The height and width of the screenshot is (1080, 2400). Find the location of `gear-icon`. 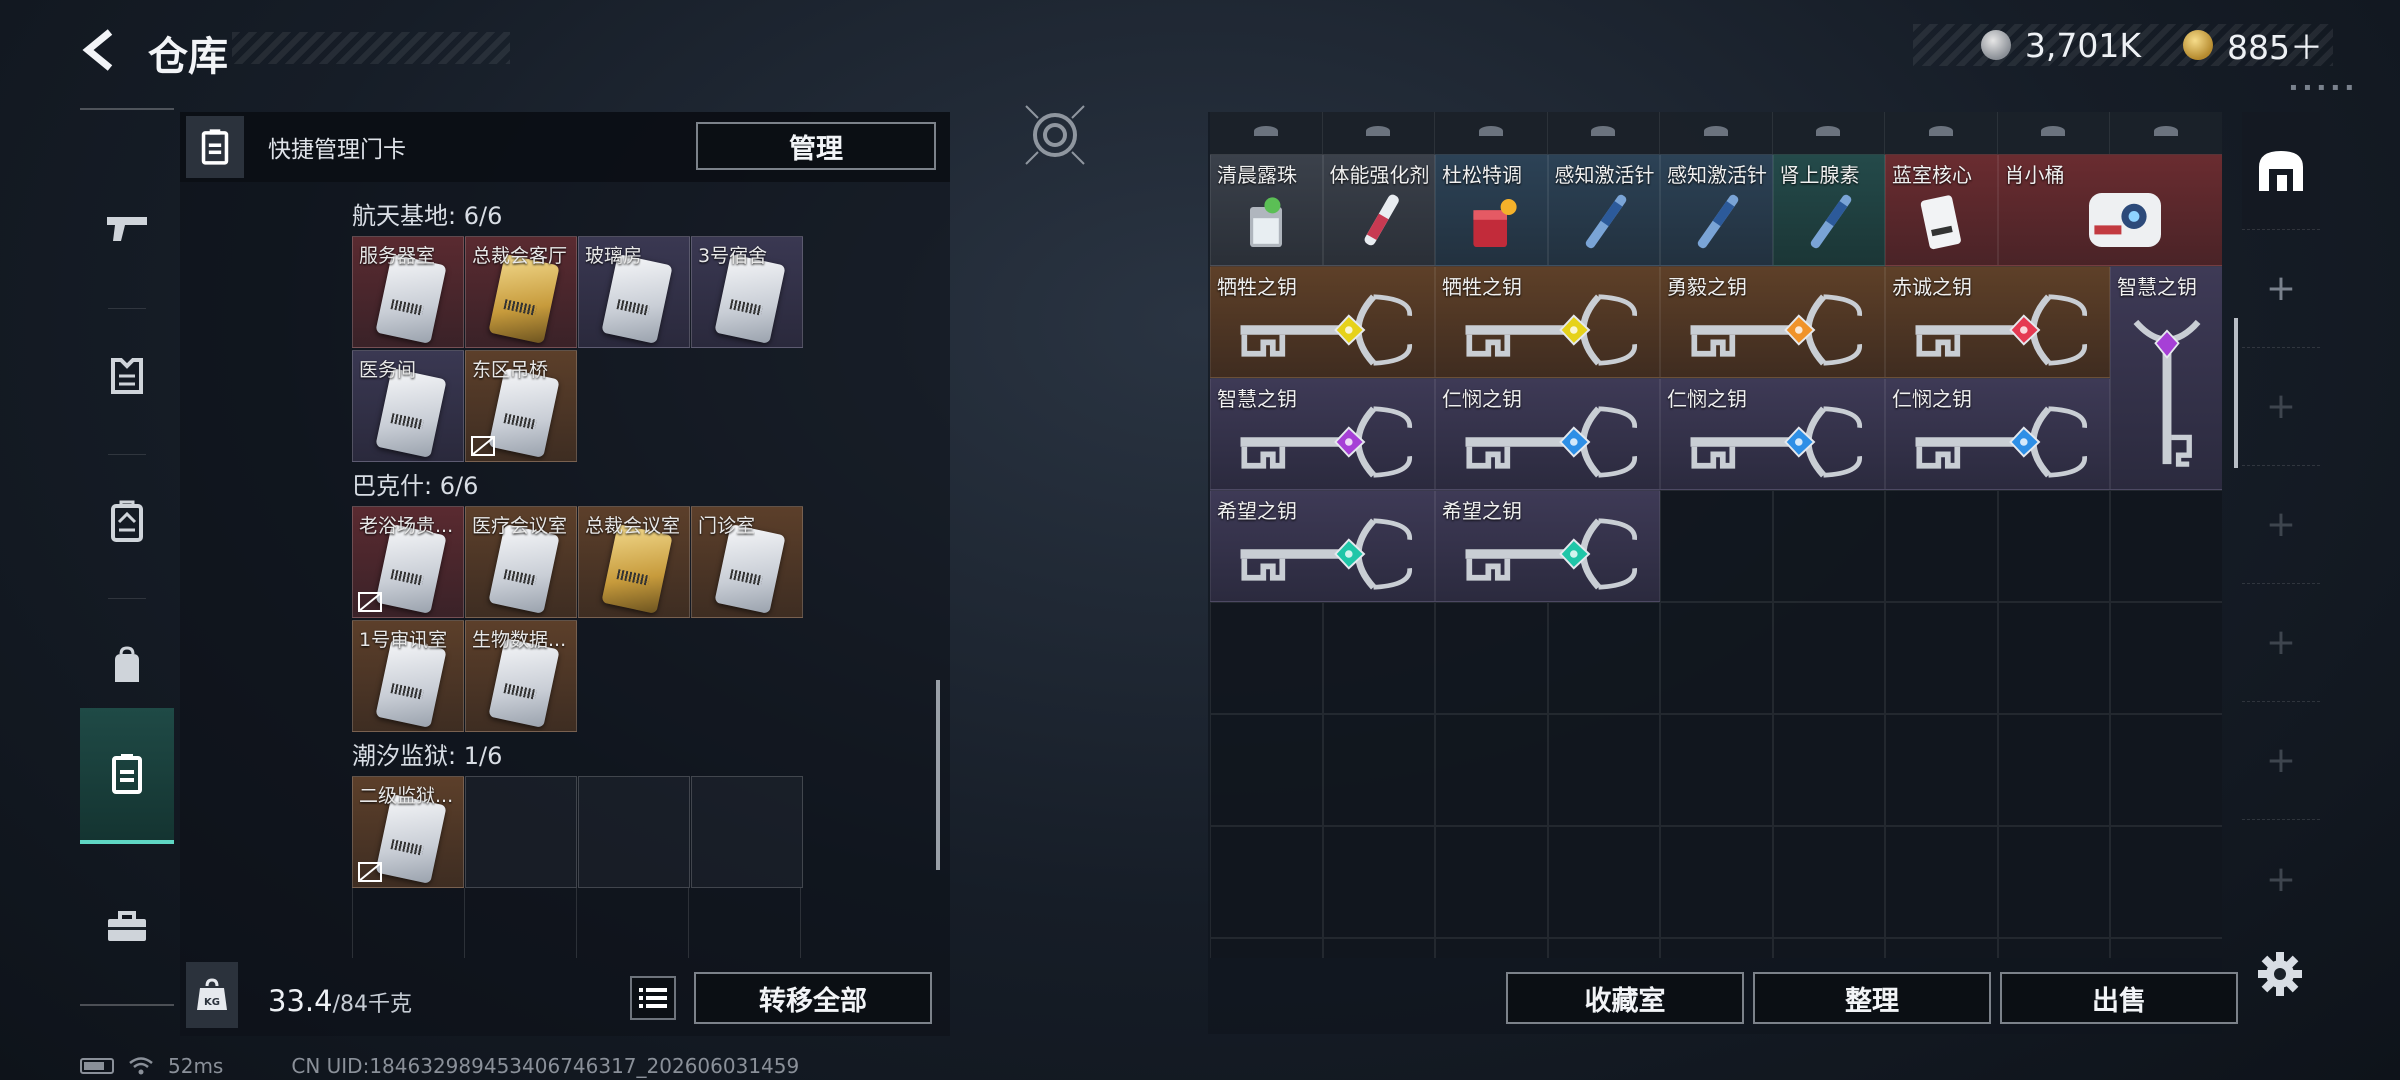

gear-icon is located at coordinates (2280, 974).